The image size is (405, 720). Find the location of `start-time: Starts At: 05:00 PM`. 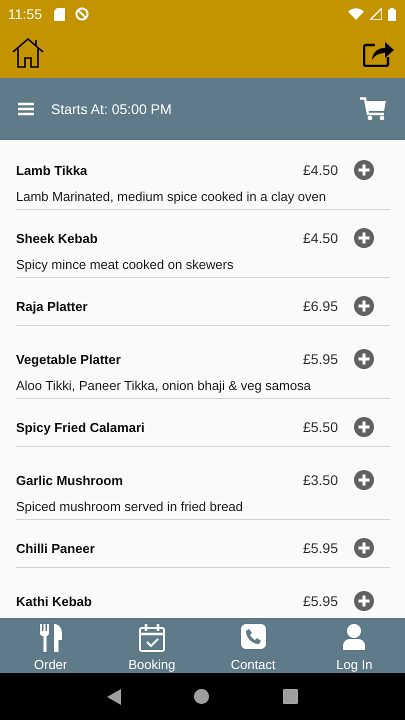

start-time: Starts At: 05:00 PM is located at coordinates (111, 109).